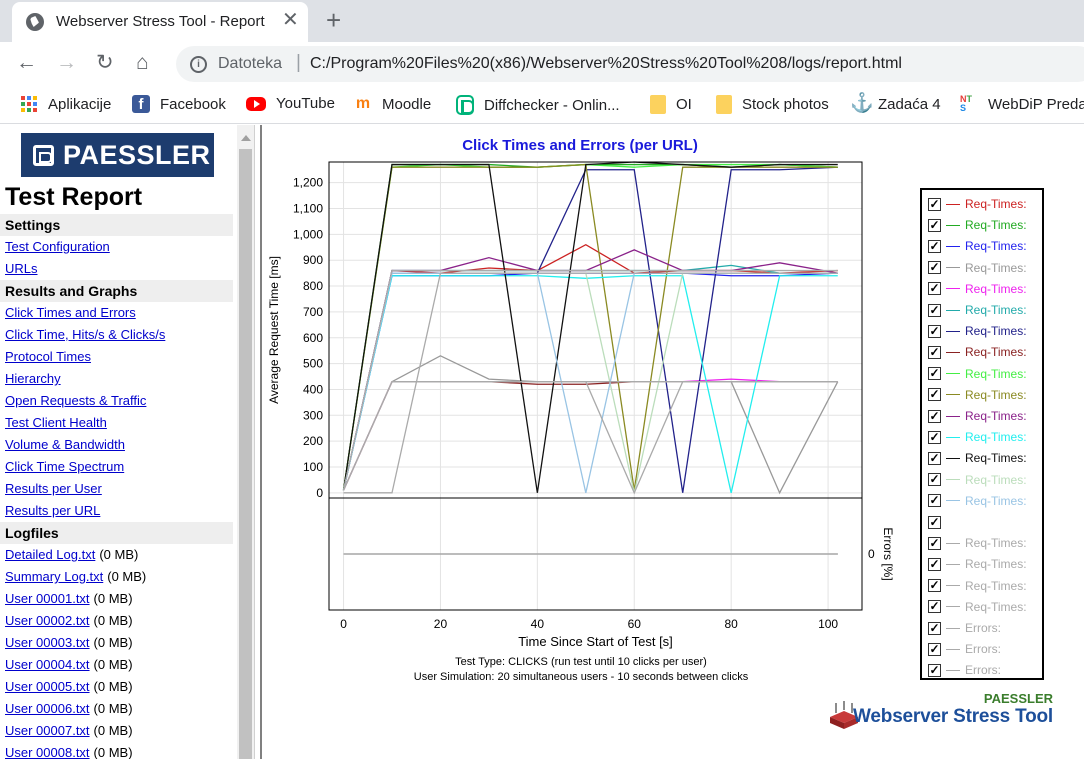 This screenshot has width=1084, height=759. I want to click on legend-label: Errors:, so click(983, 649).